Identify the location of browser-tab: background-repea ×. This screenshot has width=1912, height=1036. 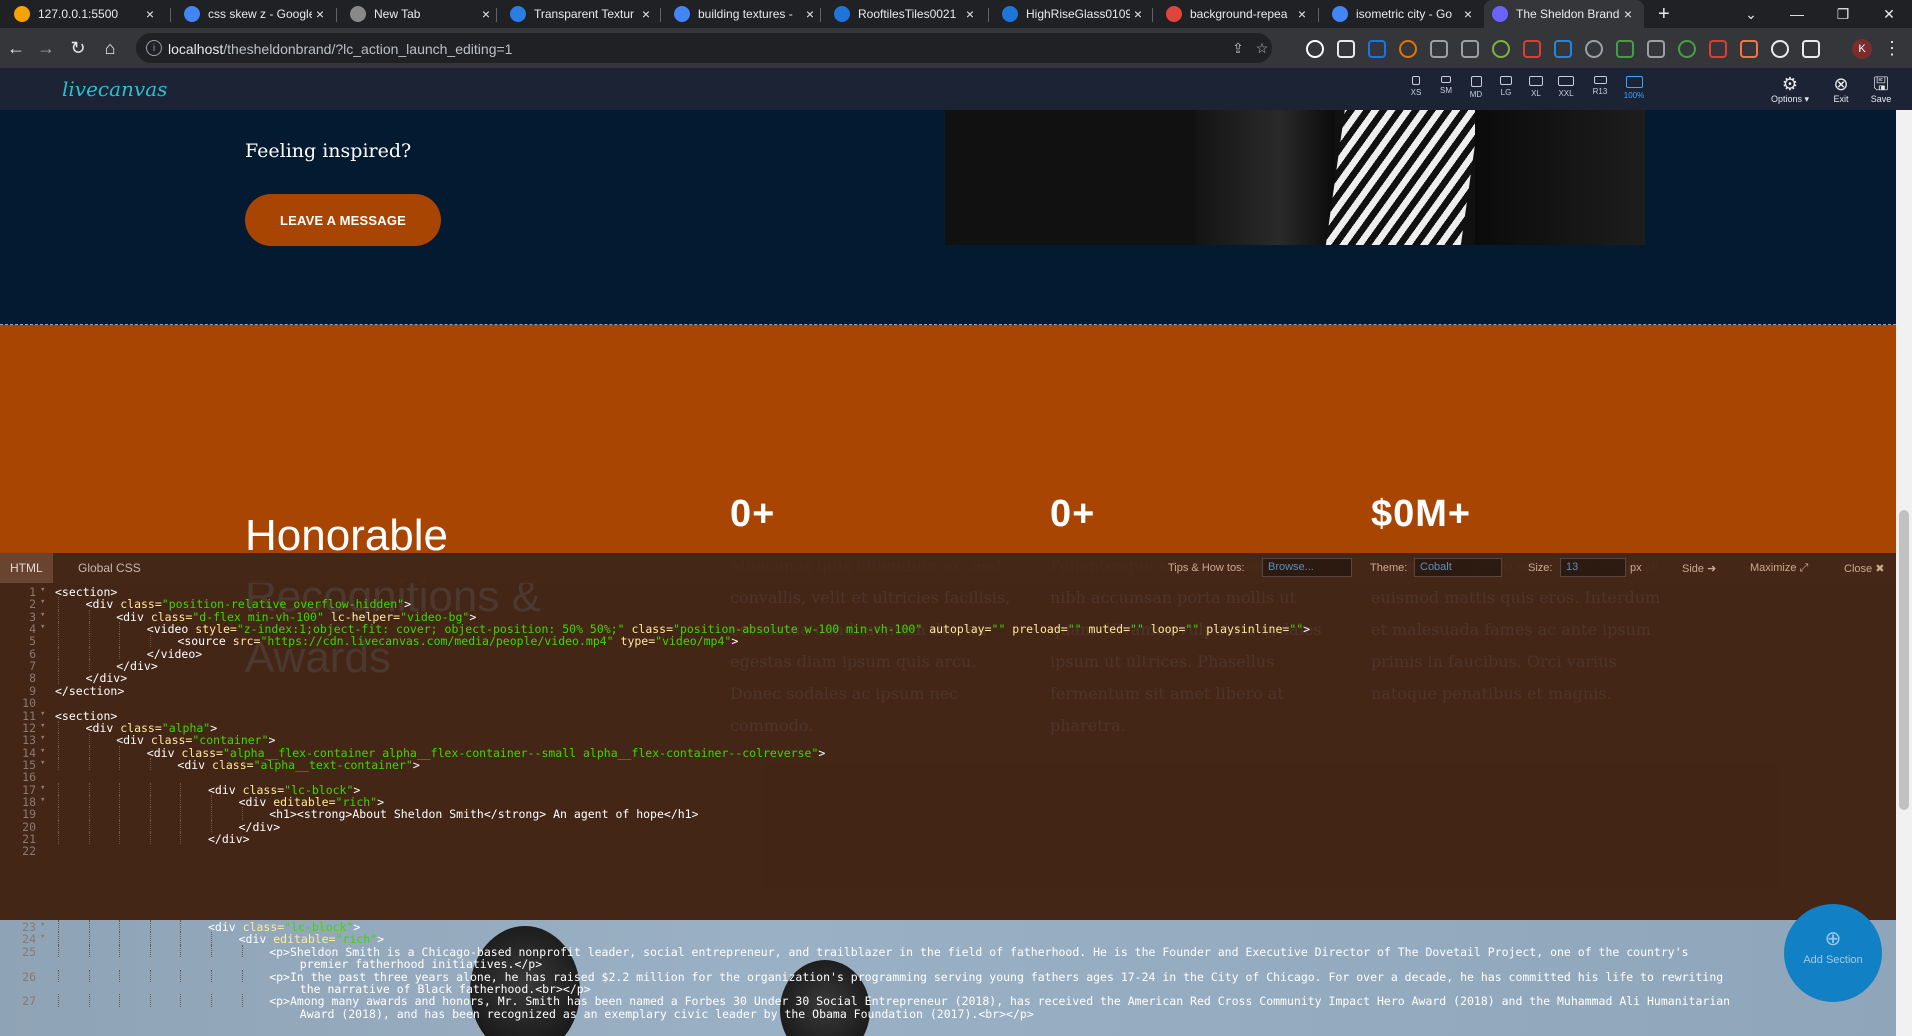
(1238, 14).